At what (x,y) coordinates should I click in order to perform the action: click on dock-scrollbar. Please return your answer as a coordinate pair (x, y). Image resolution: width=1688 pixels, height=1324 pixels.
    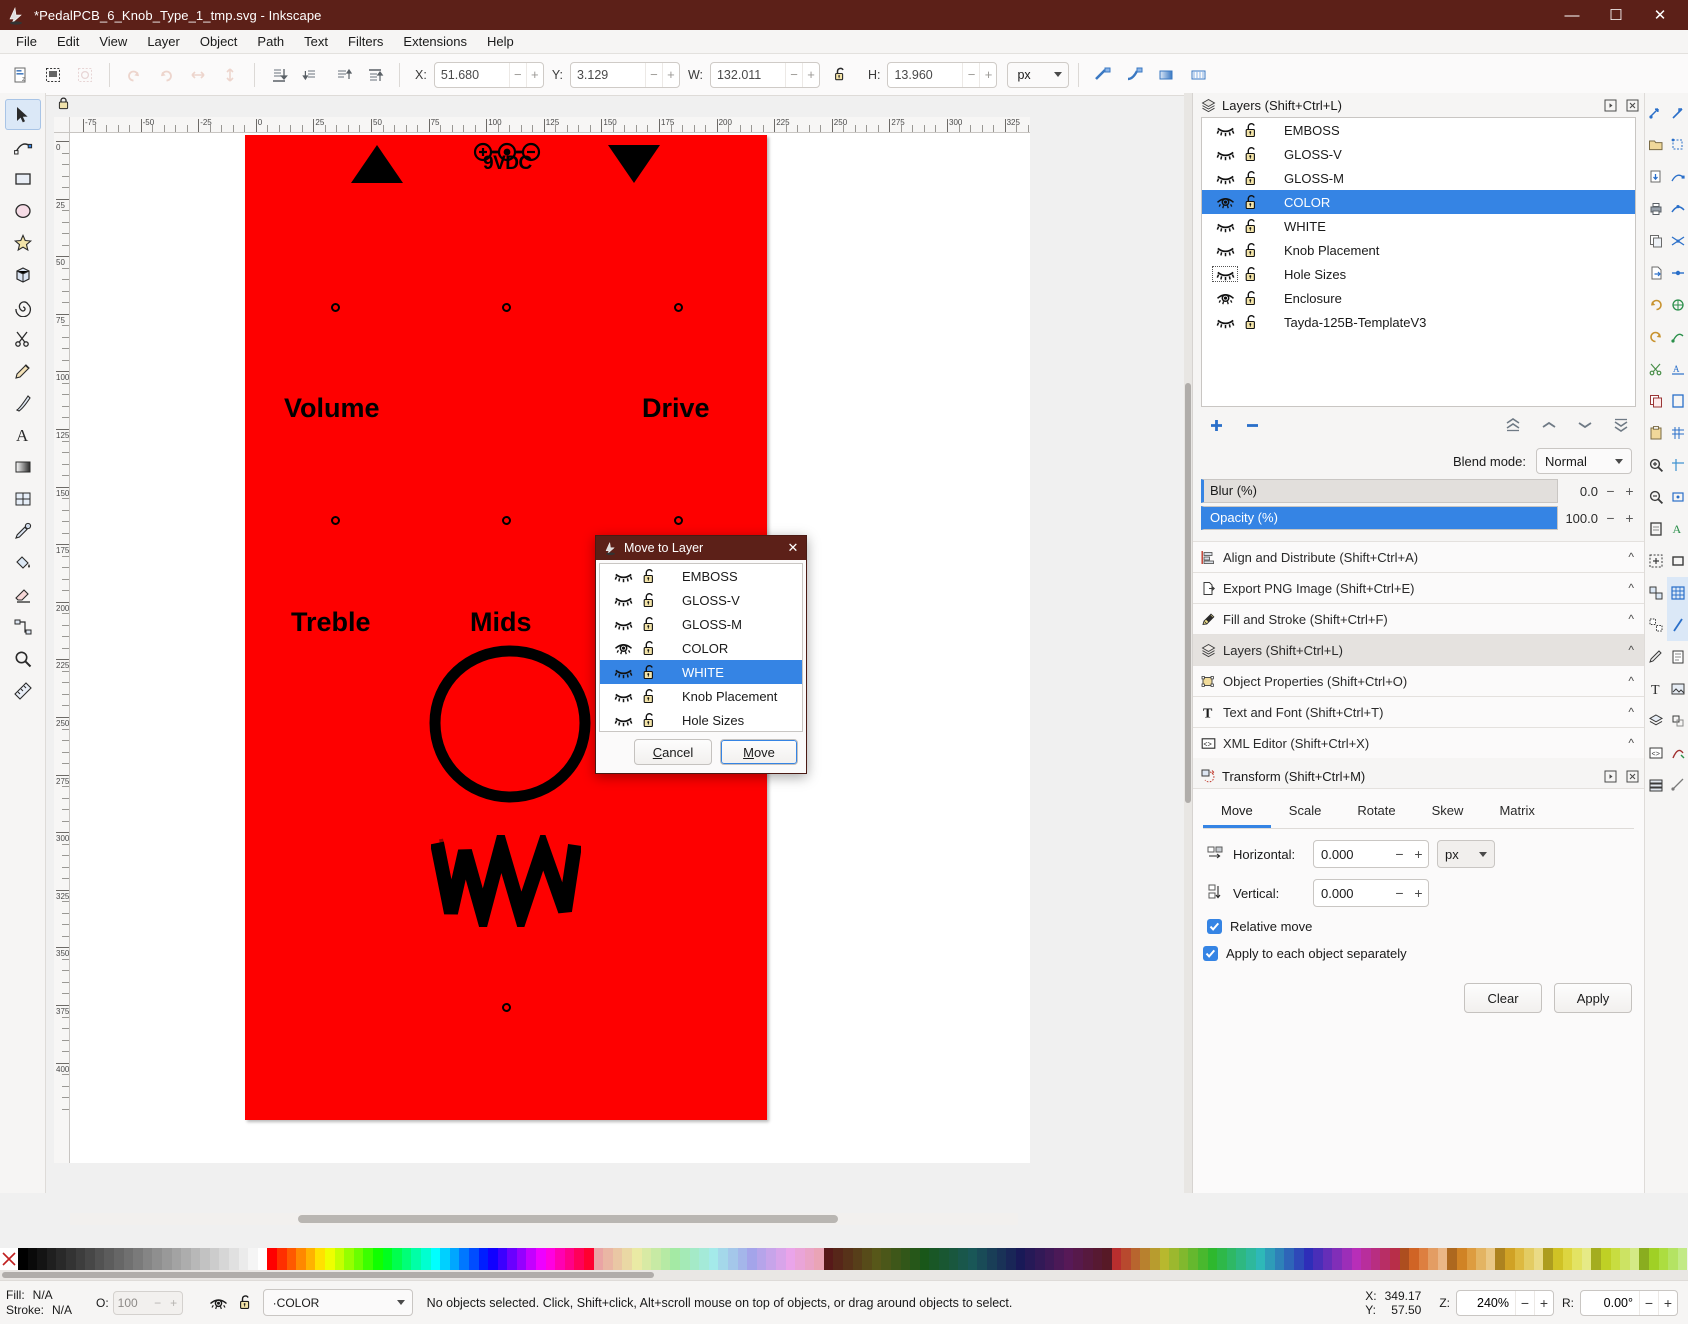
    Looking at the image, I should click on (1188, 643).